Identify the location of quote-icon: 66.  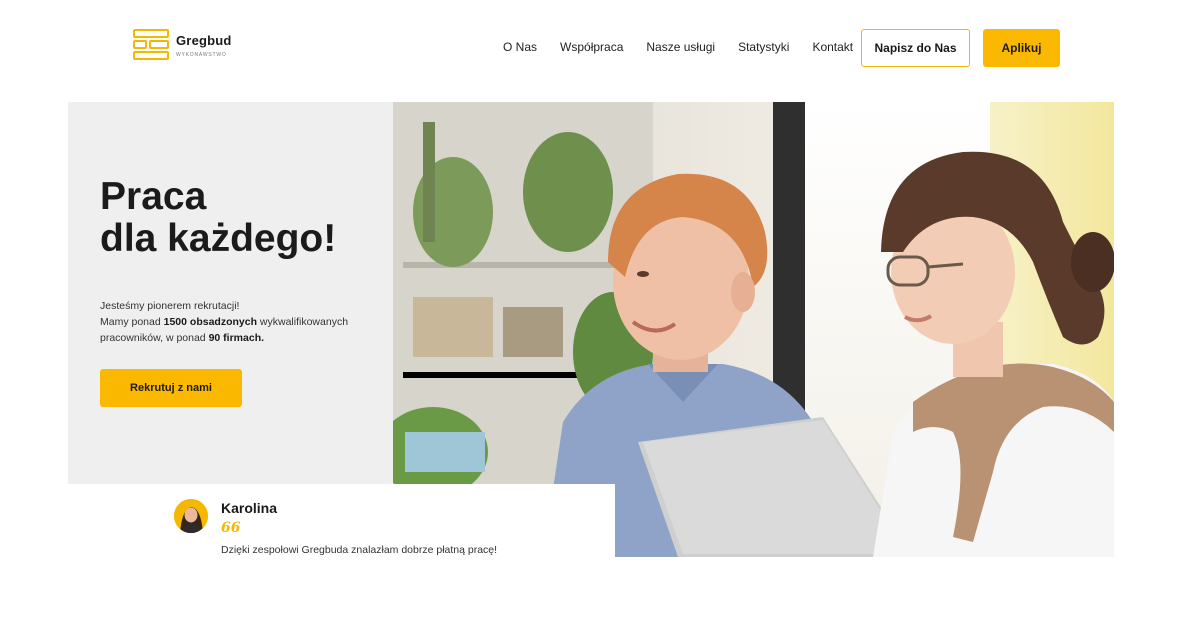
(231, 528).